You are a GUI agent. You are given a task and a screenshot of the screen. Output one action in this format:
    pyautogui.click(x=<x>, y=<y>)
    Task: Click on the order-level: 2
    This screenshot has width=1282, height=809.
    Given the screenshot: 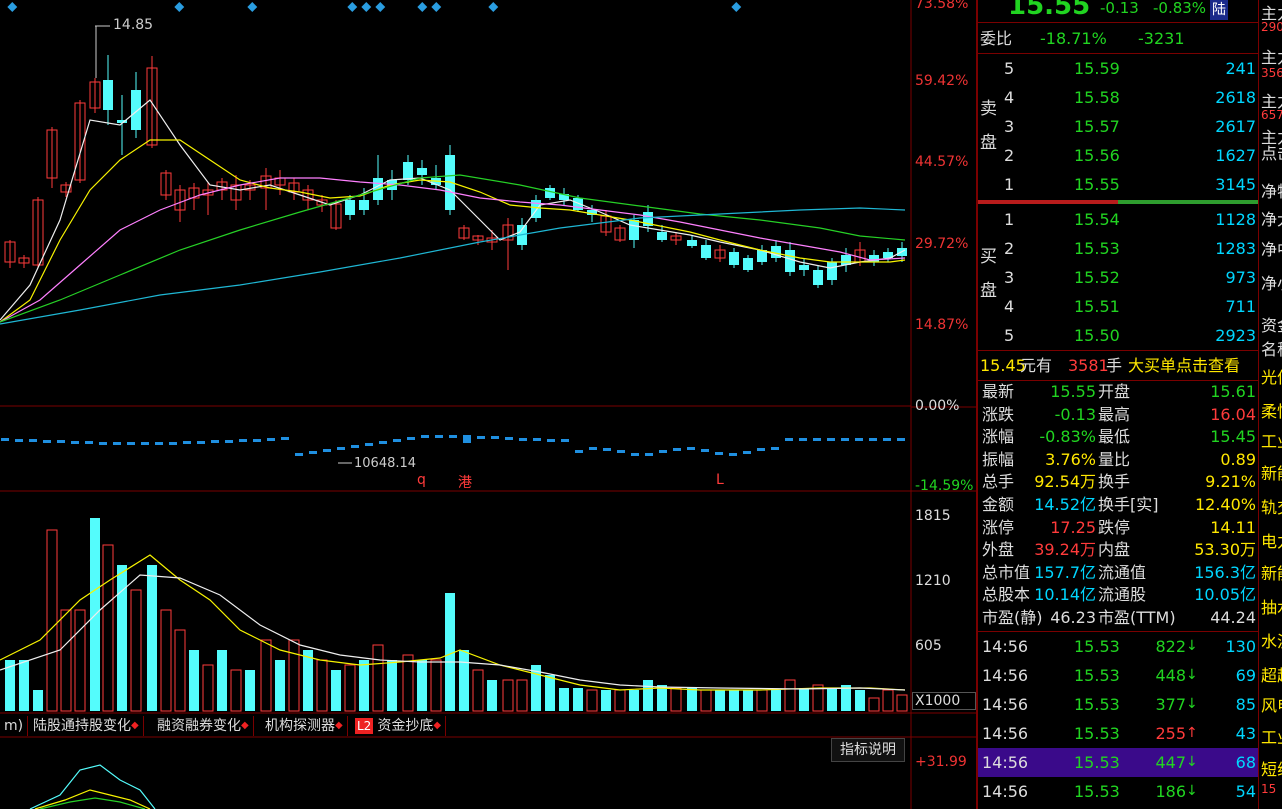 What is the action you would take?
    pyautogui.click(x=1009, y=248)
    